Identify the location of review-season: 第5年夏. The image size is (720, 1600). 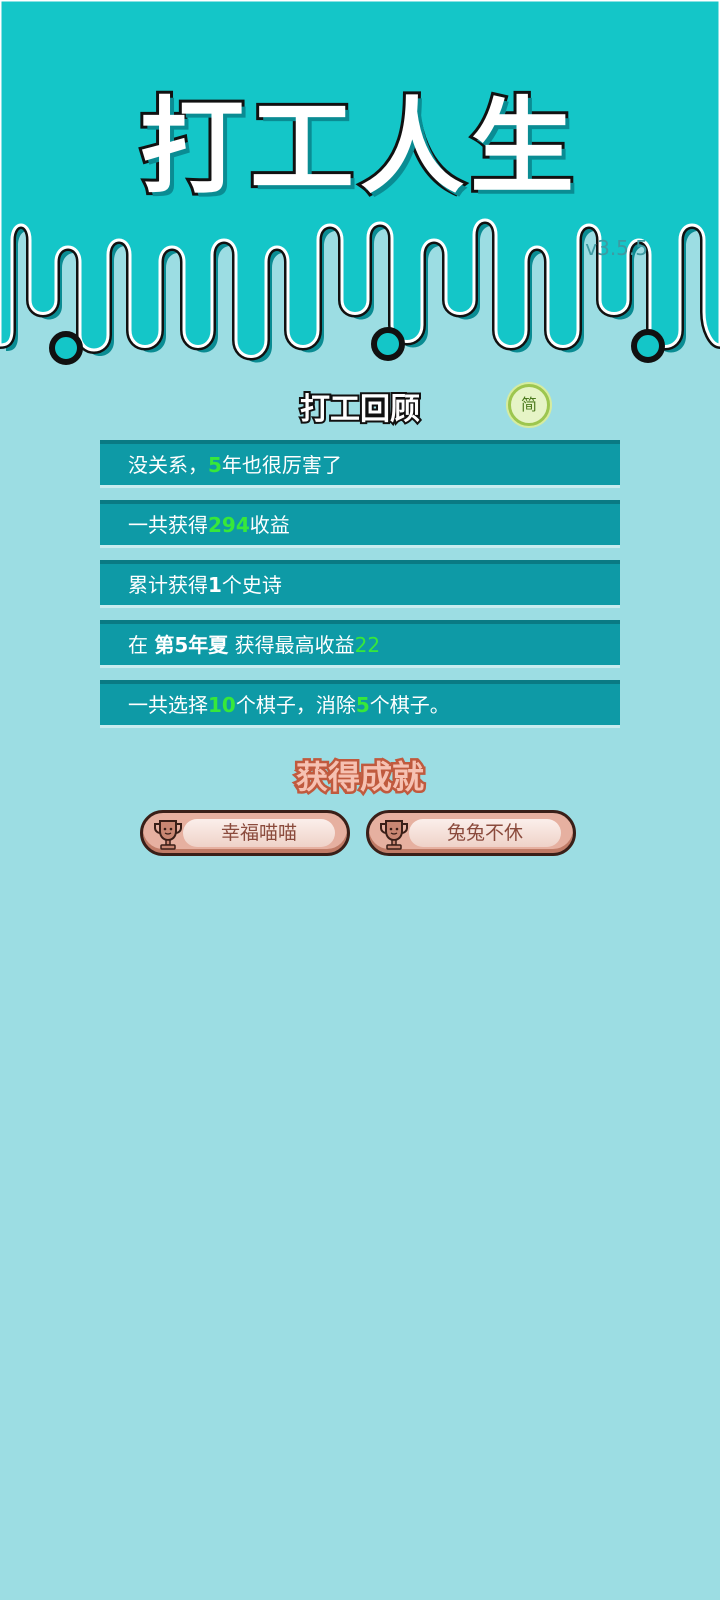
(191, 645).